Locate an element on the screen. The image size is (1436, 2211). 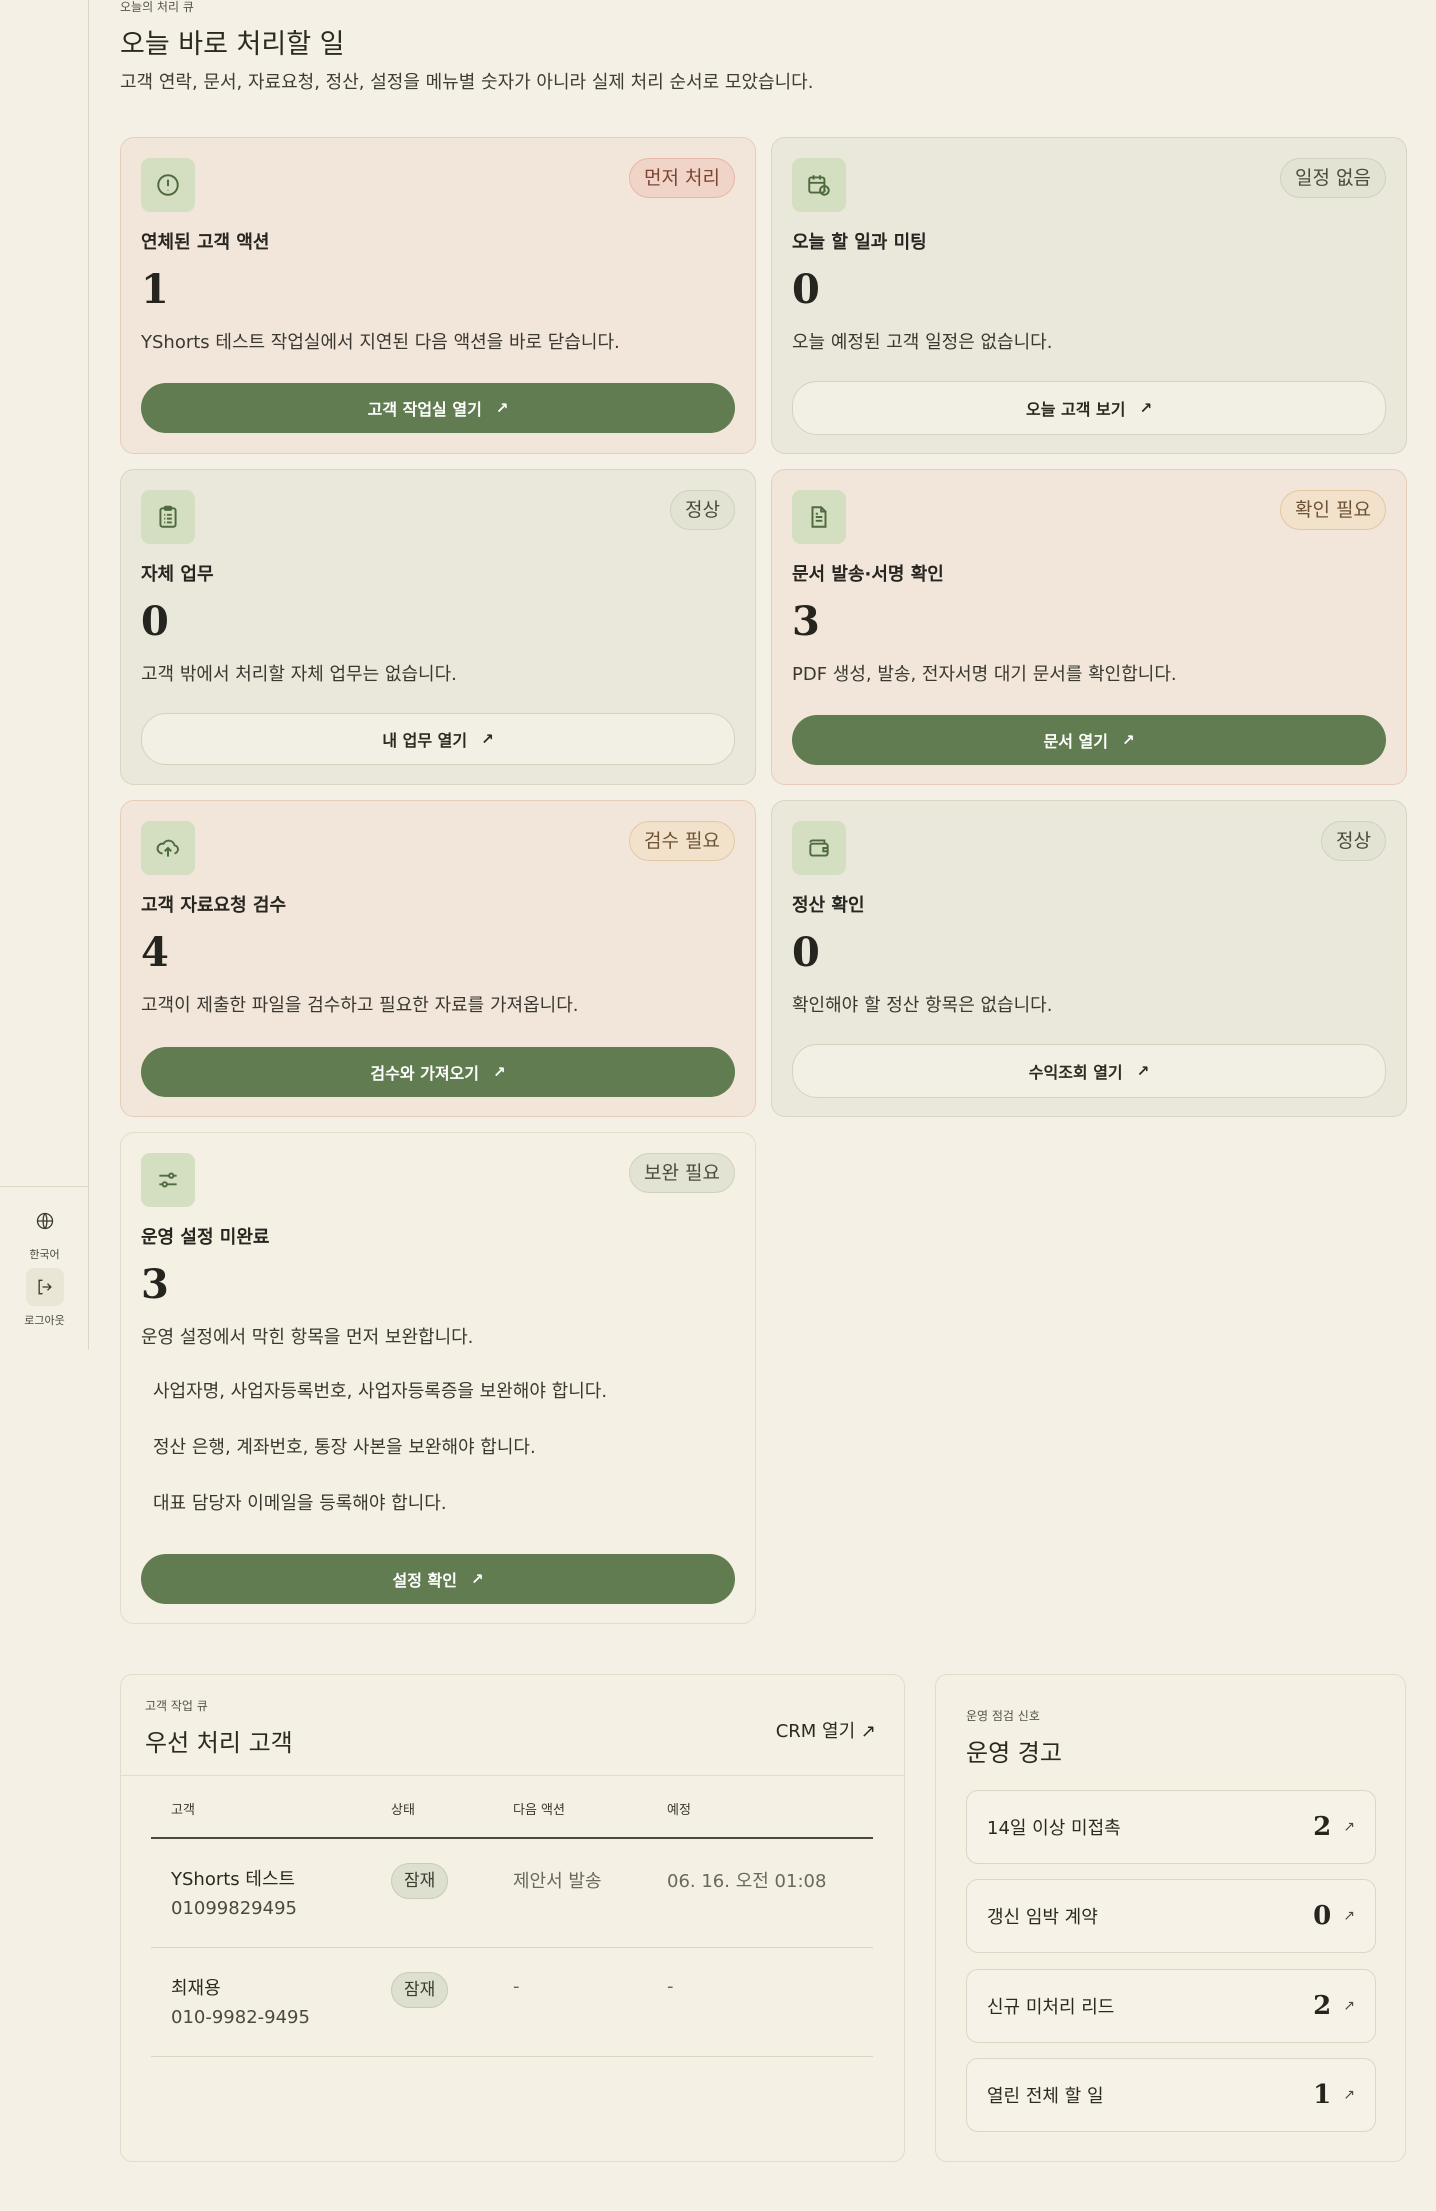
wallet-icon is located at coordinates (819, 848).